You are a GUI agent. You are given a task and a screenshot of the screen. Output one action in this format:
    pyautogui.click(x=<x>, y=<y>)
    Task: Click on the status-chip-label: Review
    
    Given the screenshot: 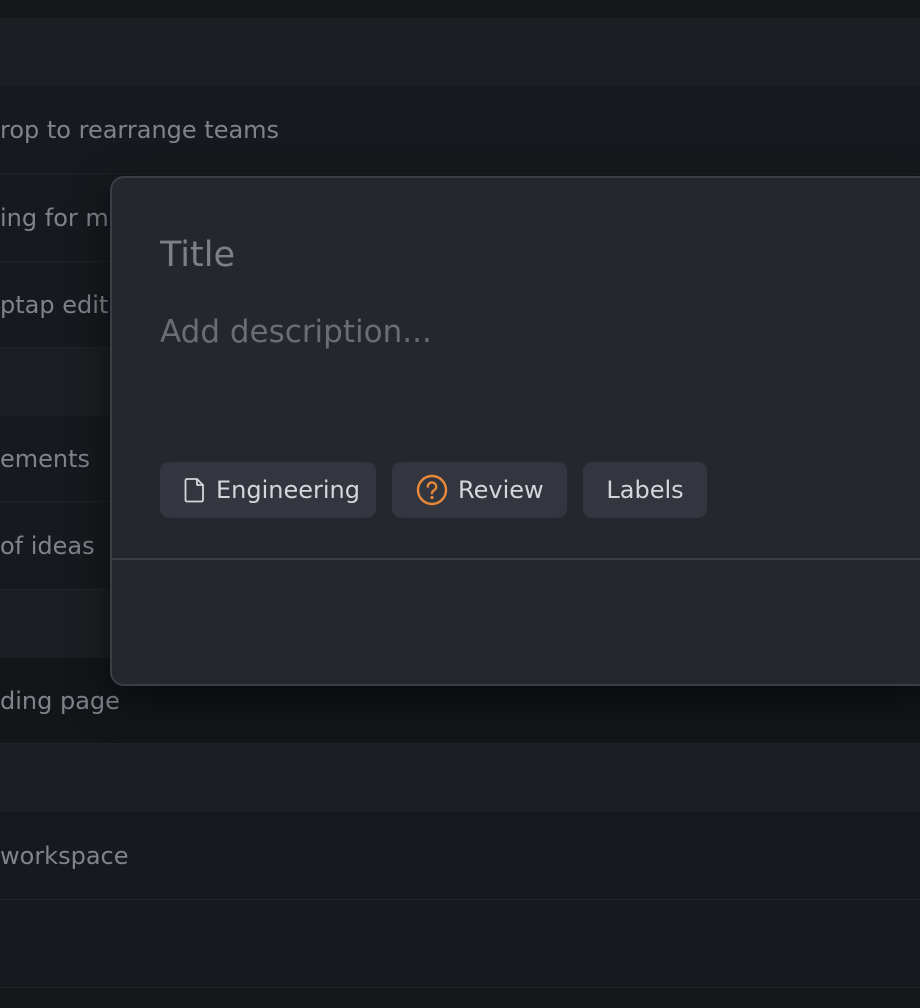 What is the action you would take?
    pyautogui.click(x=501, y=490)
    